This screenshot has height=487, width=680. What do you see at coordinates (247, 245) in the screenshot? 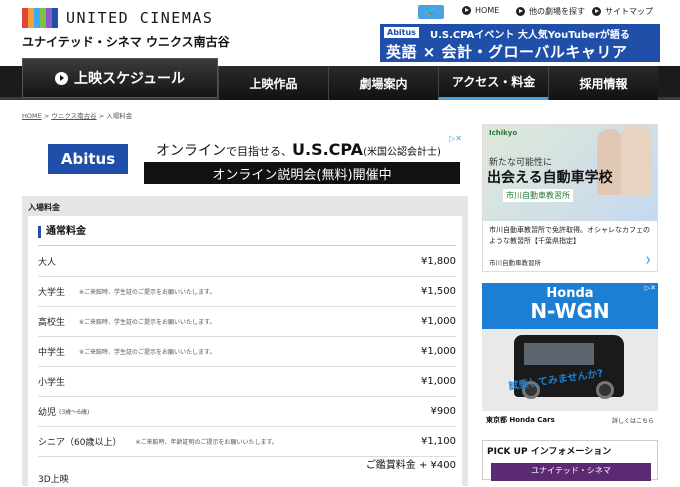
I see `section-divider` at bounding box center [247, 245].